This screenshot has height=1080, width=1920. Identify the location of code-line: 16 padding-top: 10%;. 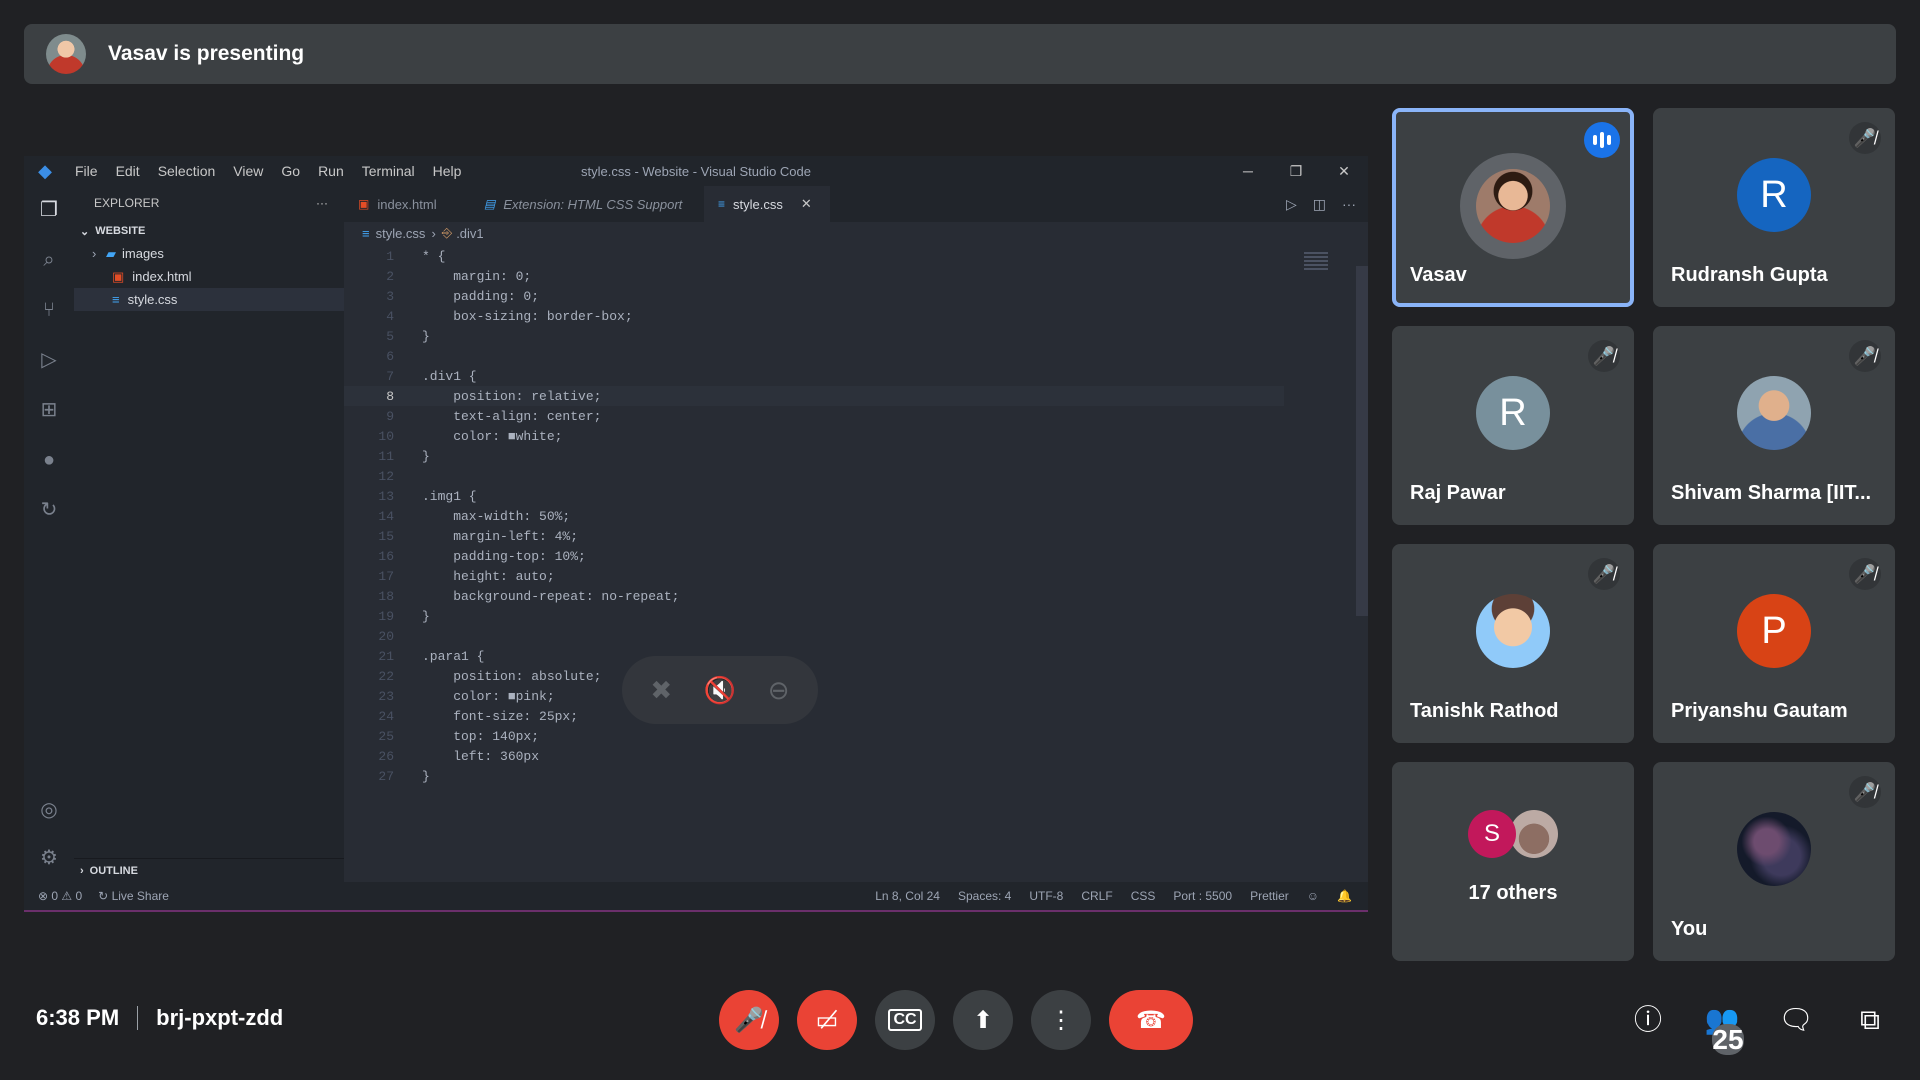
(814, 556).